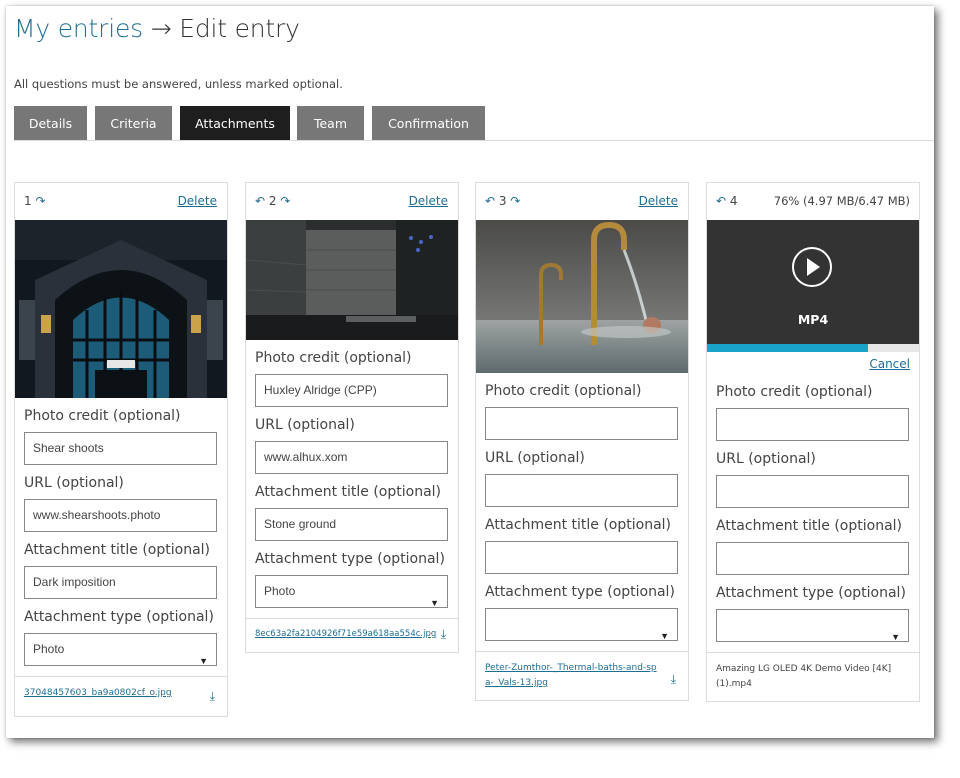 The image size is (960, 778). Describe the element at coordinates (351, 457) in the screenshot. I see `url-input: www.alhux.xom` at that location.